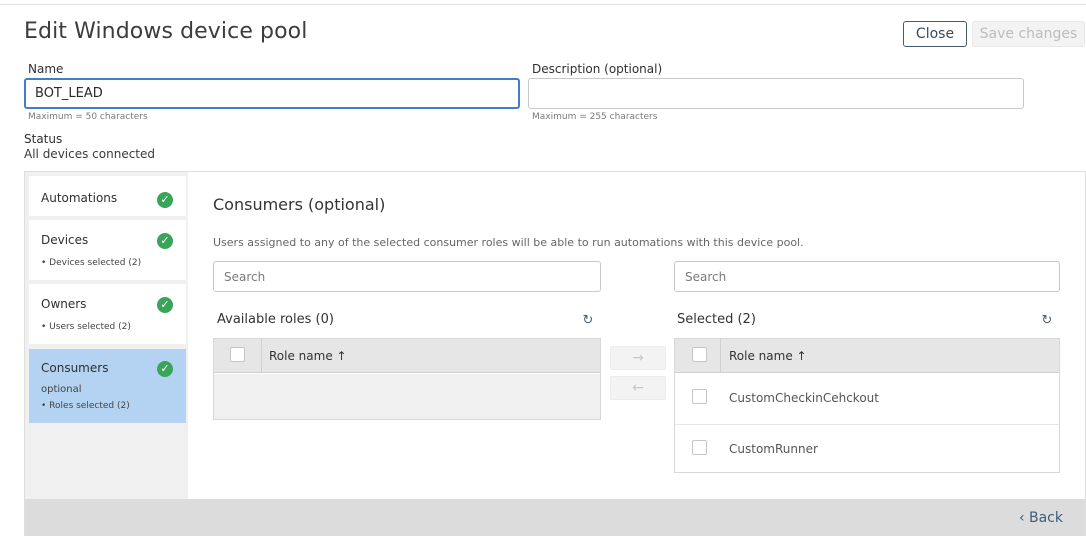 The image size is (1086, 536). I want to click on move-right-button: →, so click(638, 358).